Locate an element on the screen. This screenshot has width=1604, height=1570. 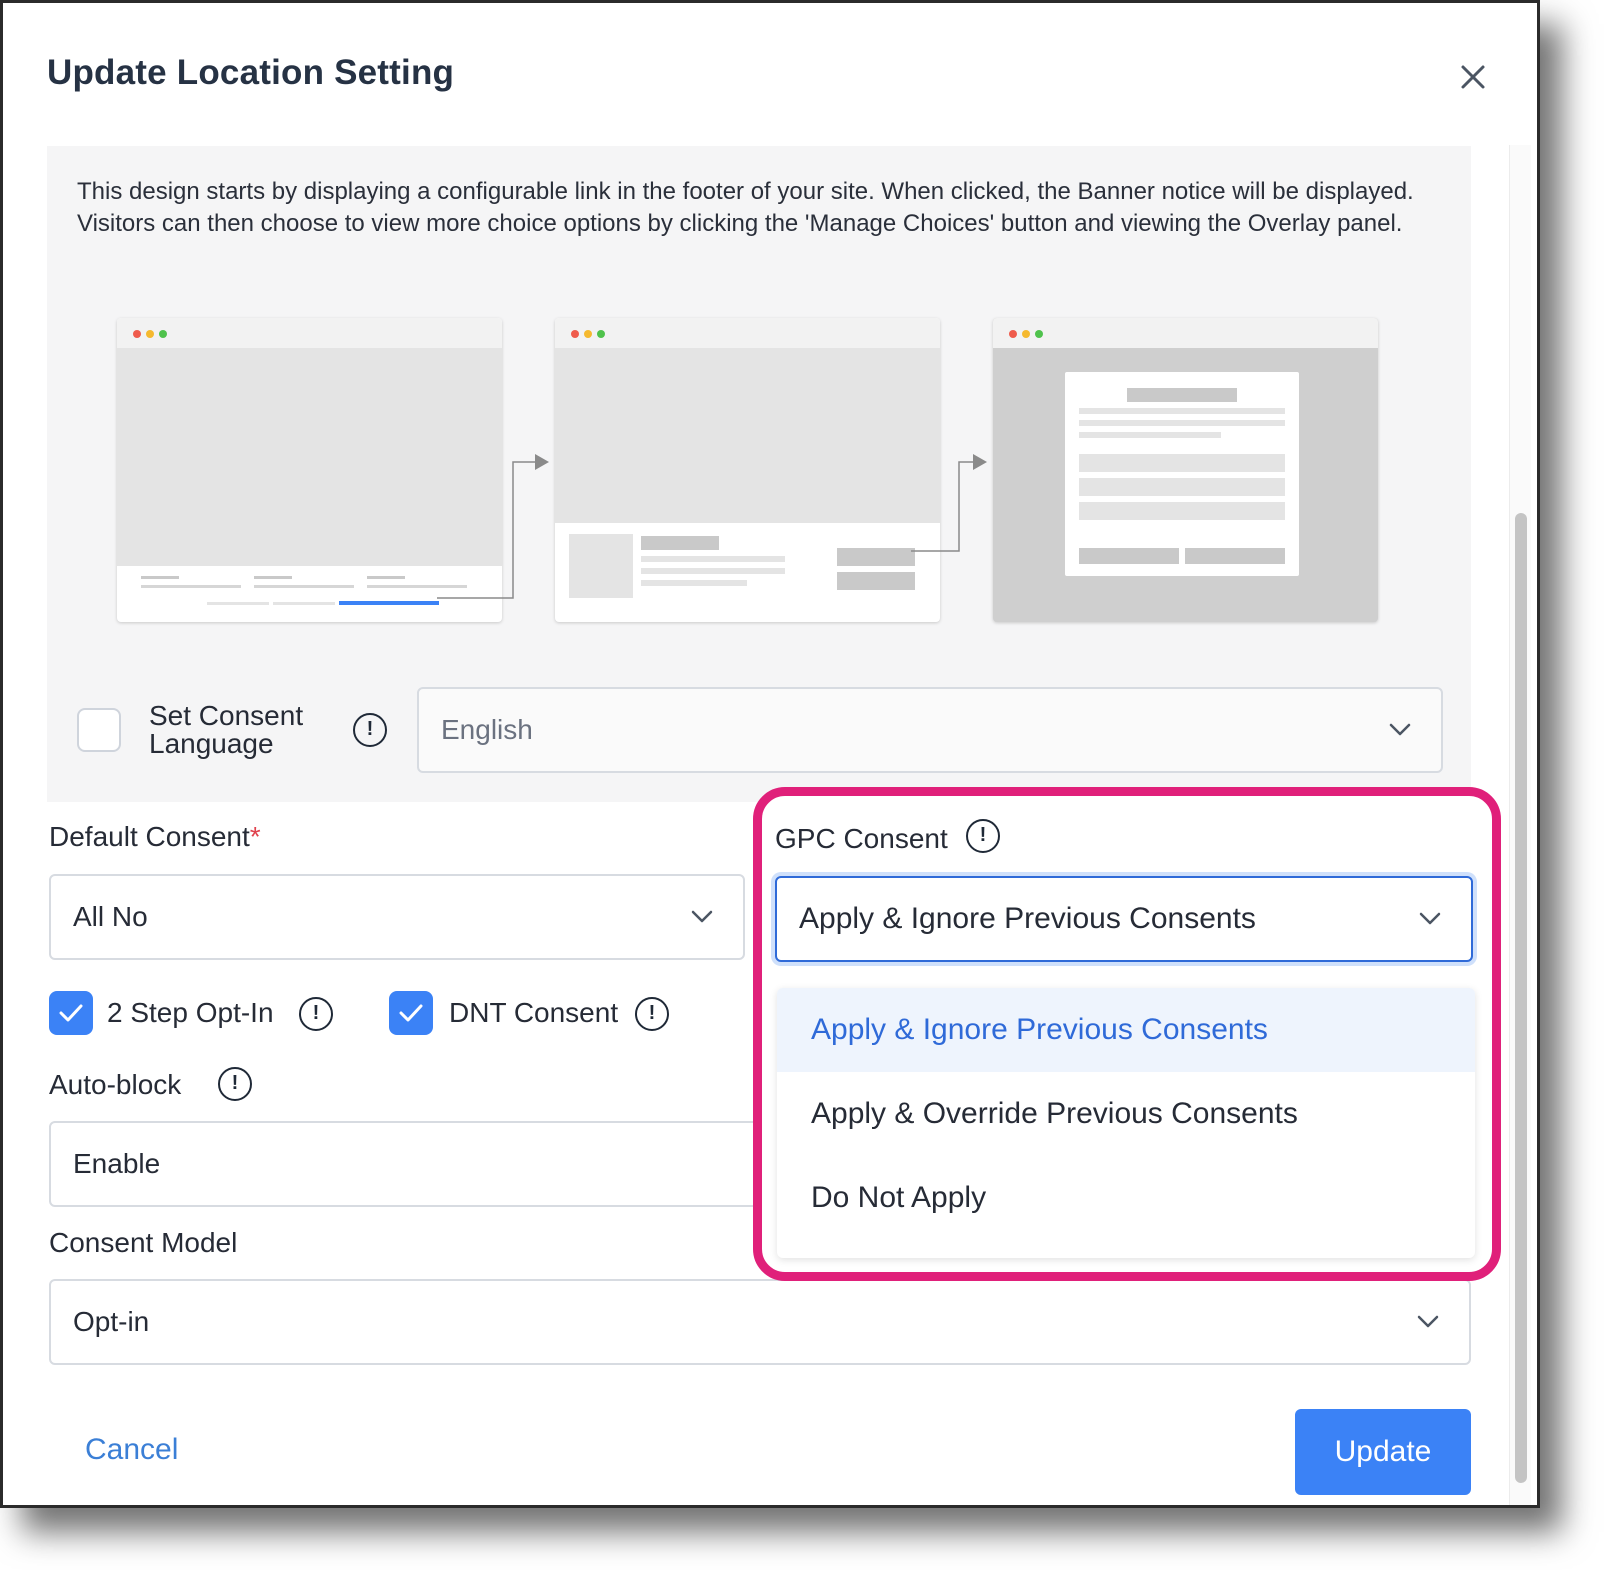
gpc-info-icon: ! is located at coordinates (983, 836).